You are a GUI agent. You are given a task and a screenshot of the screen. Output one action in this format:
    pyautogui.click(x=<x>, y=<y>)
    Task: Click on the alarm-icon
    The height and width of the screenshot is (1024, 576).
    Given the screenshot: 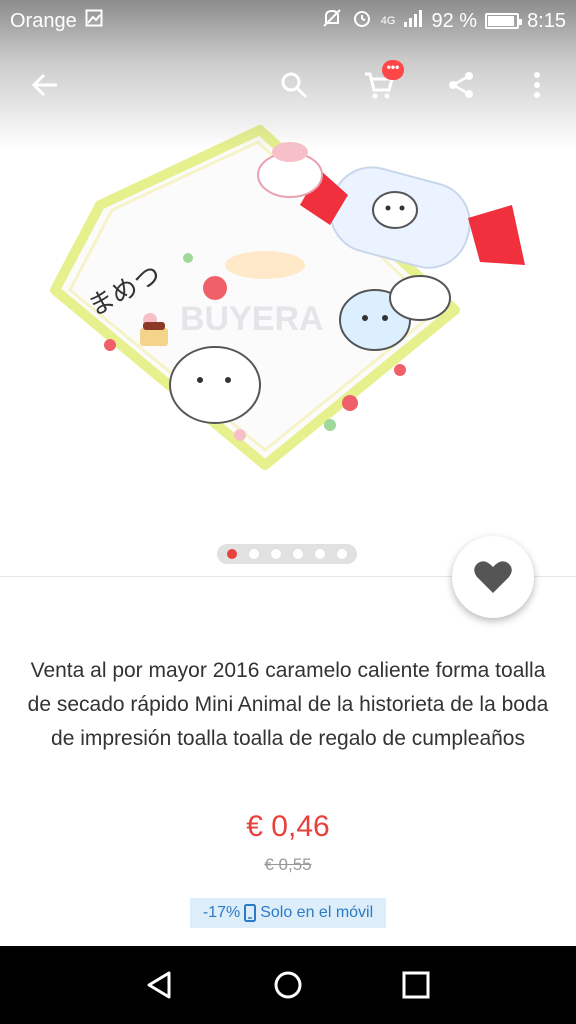 What is the action you would take?
    pyautogui.click(x=362, y=21)
    